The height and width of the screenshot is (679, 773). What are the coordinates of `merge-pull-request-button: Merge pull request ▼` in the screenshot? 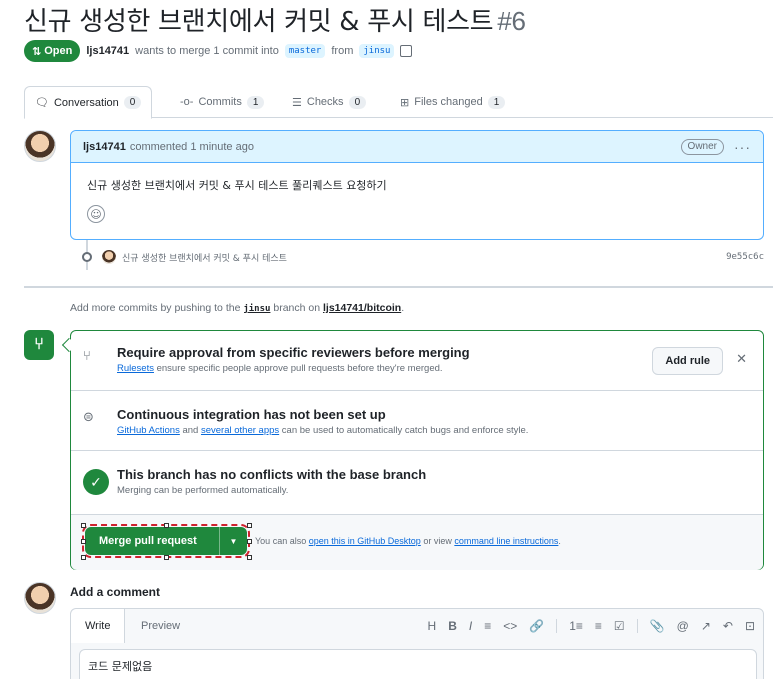 It's located at (166, 541).